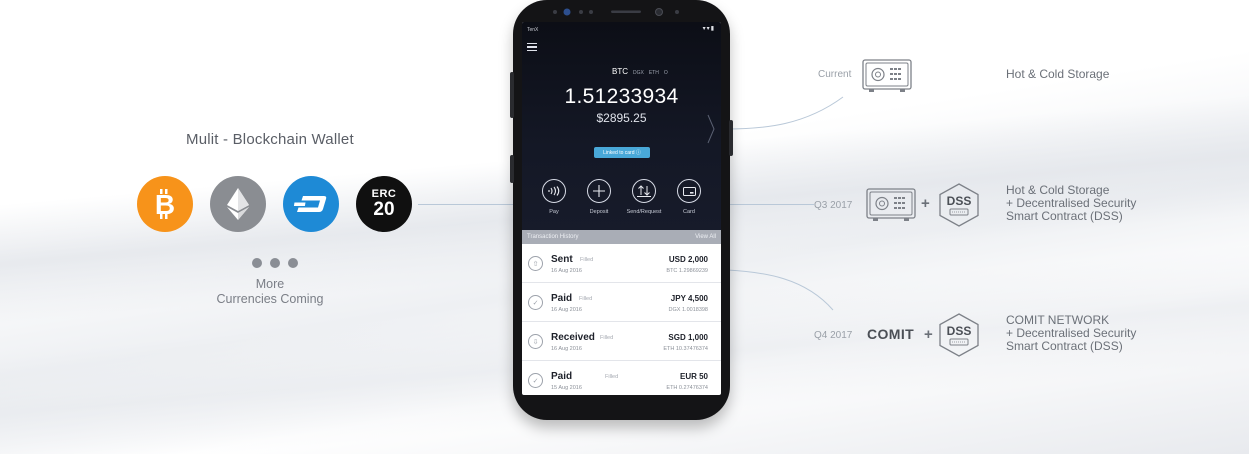 The width and height of the screenshot is (1249, 454). I want to click on transaction-crypto-amount: DGX 1.0018398, so click(688, 310).